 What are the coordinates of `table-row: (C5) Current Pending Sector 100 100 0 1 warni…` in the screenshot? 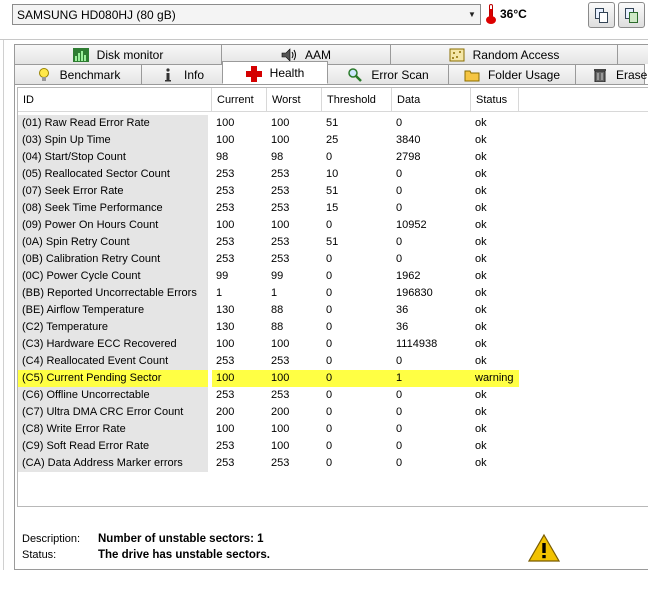 It's located at (333, 378).